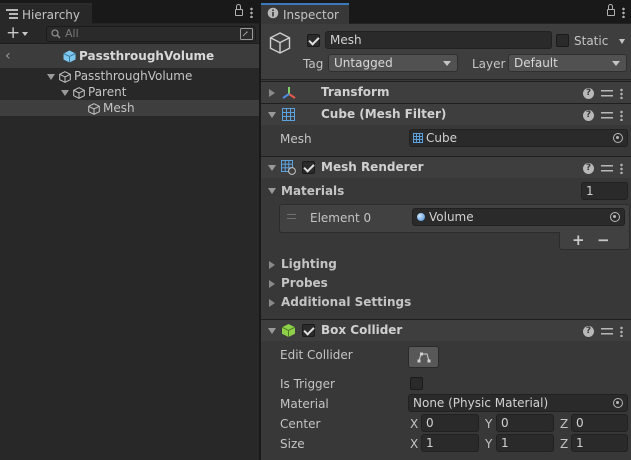 This screenshot has width=631, height=460. I want to click on physic-material-field: None (Physic Material), so click(518, 403).